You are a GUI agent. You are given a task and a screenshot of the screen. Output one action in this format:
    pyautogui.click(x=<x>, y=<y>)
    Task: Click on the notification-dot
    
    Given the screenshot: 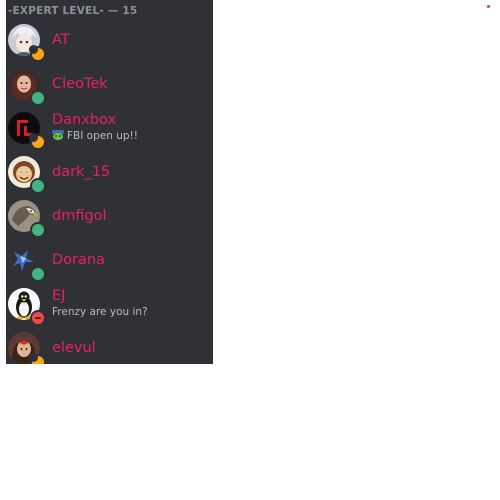 What is the action you would take?
    pyautogui.click(x=488, y=6)
    